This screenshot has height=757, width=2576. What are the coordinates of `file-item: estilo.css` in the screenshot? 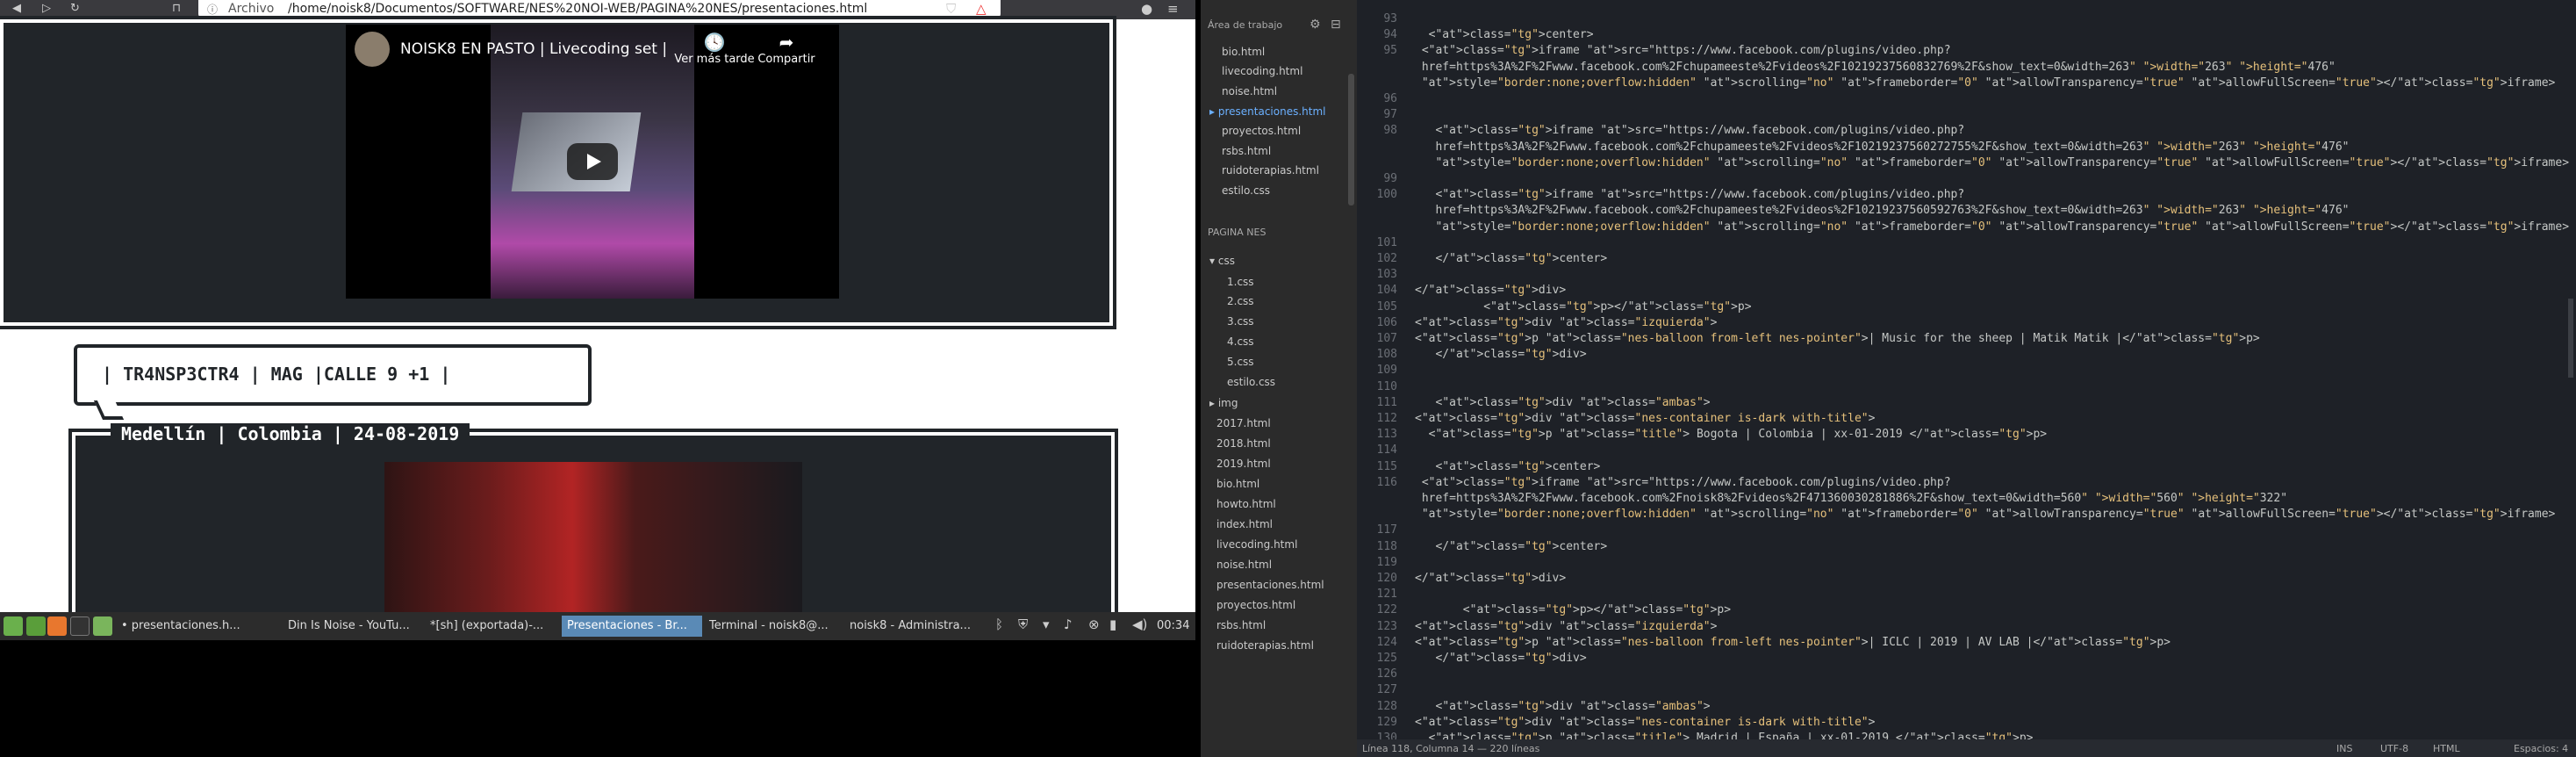 It's located at (1251, 382).